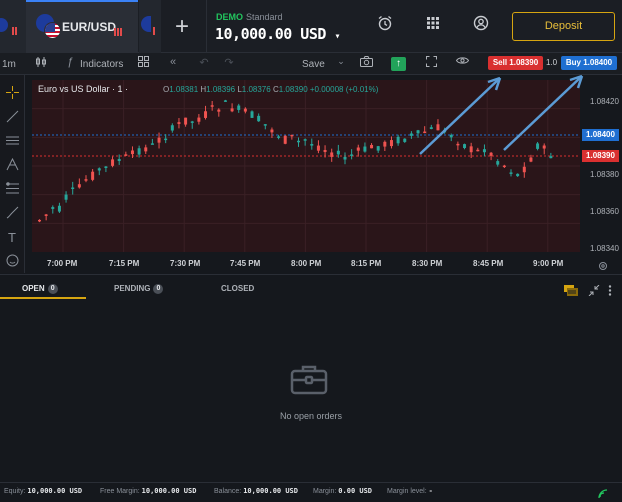 The image size is (622, 502). I want to click on tab-closed: CLOSED, so click(237, 288).